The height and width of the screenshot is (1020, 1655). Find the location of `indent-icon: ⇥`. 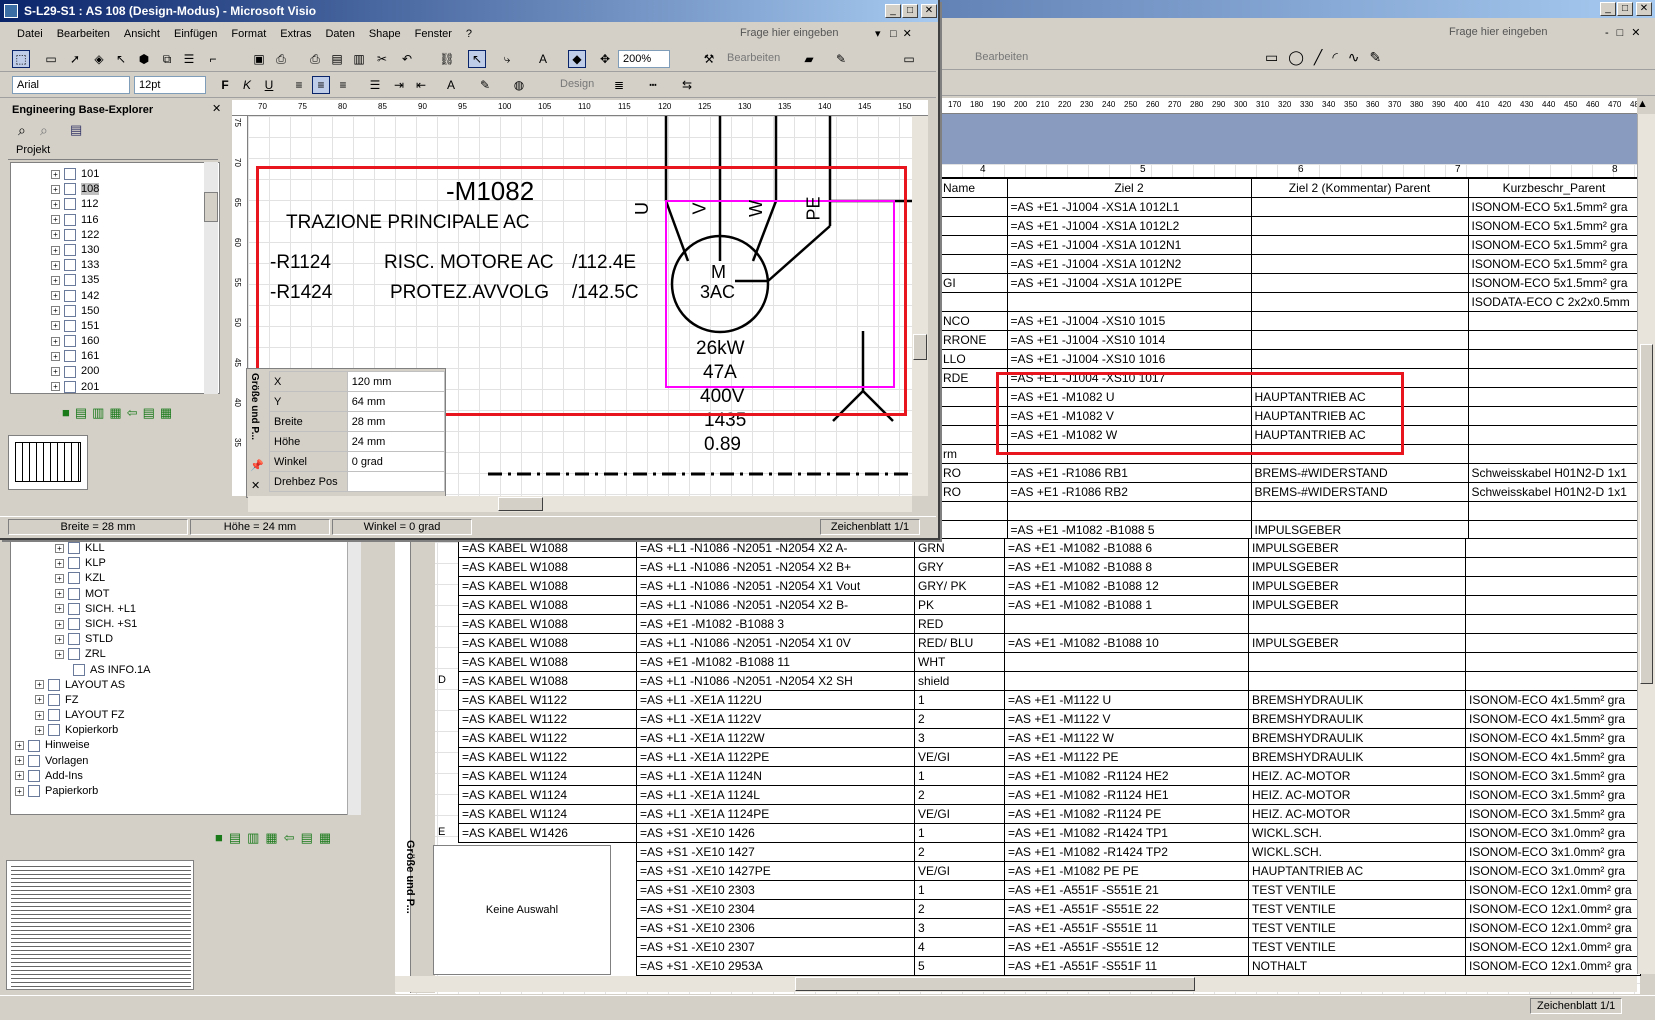

indent-icon: ⇥ is located at coordinates (399, 85).